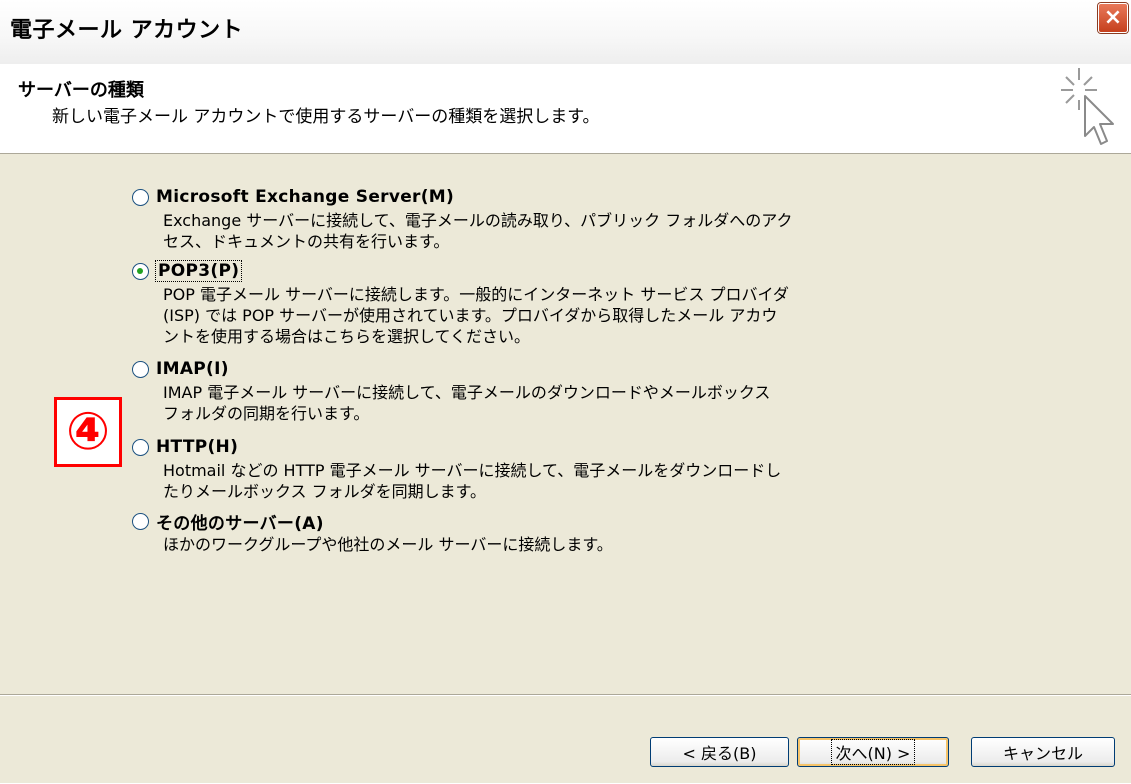 The width and height of the screenshot is (1131, 784). Describe the element at coordinates (240, 521) in the screenshot. I see `other-server-label: その他のサーバー(A)` at that location.